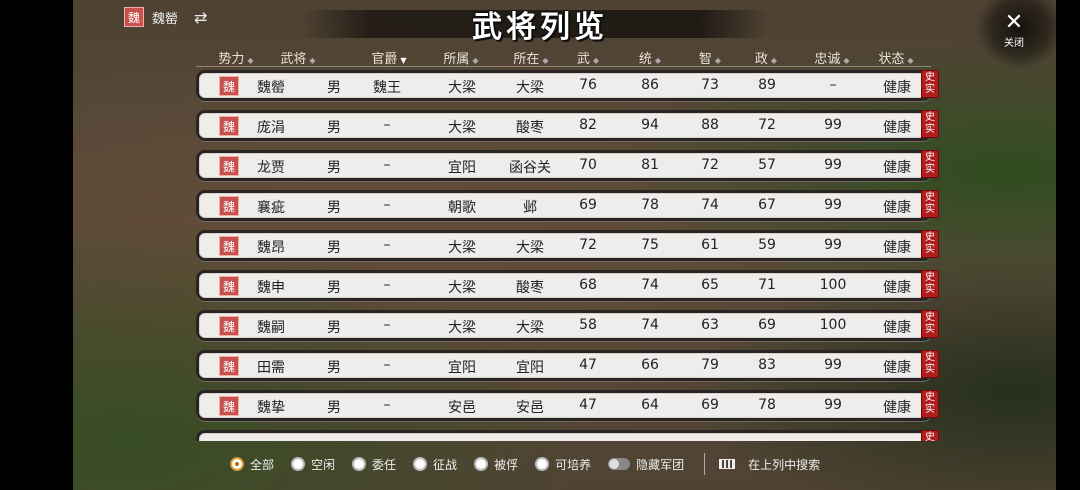  What do you see at coordinates (710, 165) in the screenshot?
I see `stat-intel: 72` at bounding box center [710, 165].